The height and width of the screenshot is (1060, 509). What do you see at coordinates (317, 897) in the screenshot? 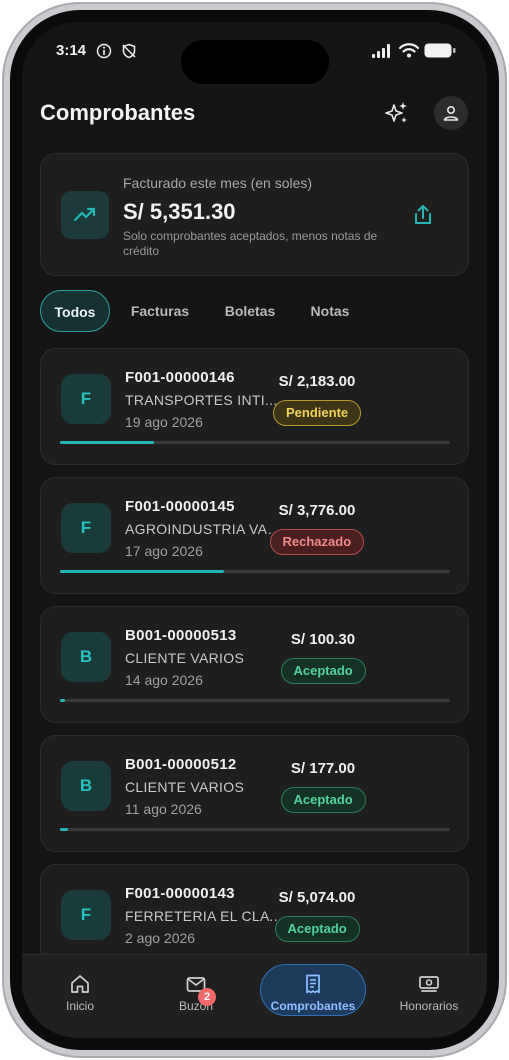
I see `invoice-amount: S/ 5,074.00` at bounding box center [317, 897].